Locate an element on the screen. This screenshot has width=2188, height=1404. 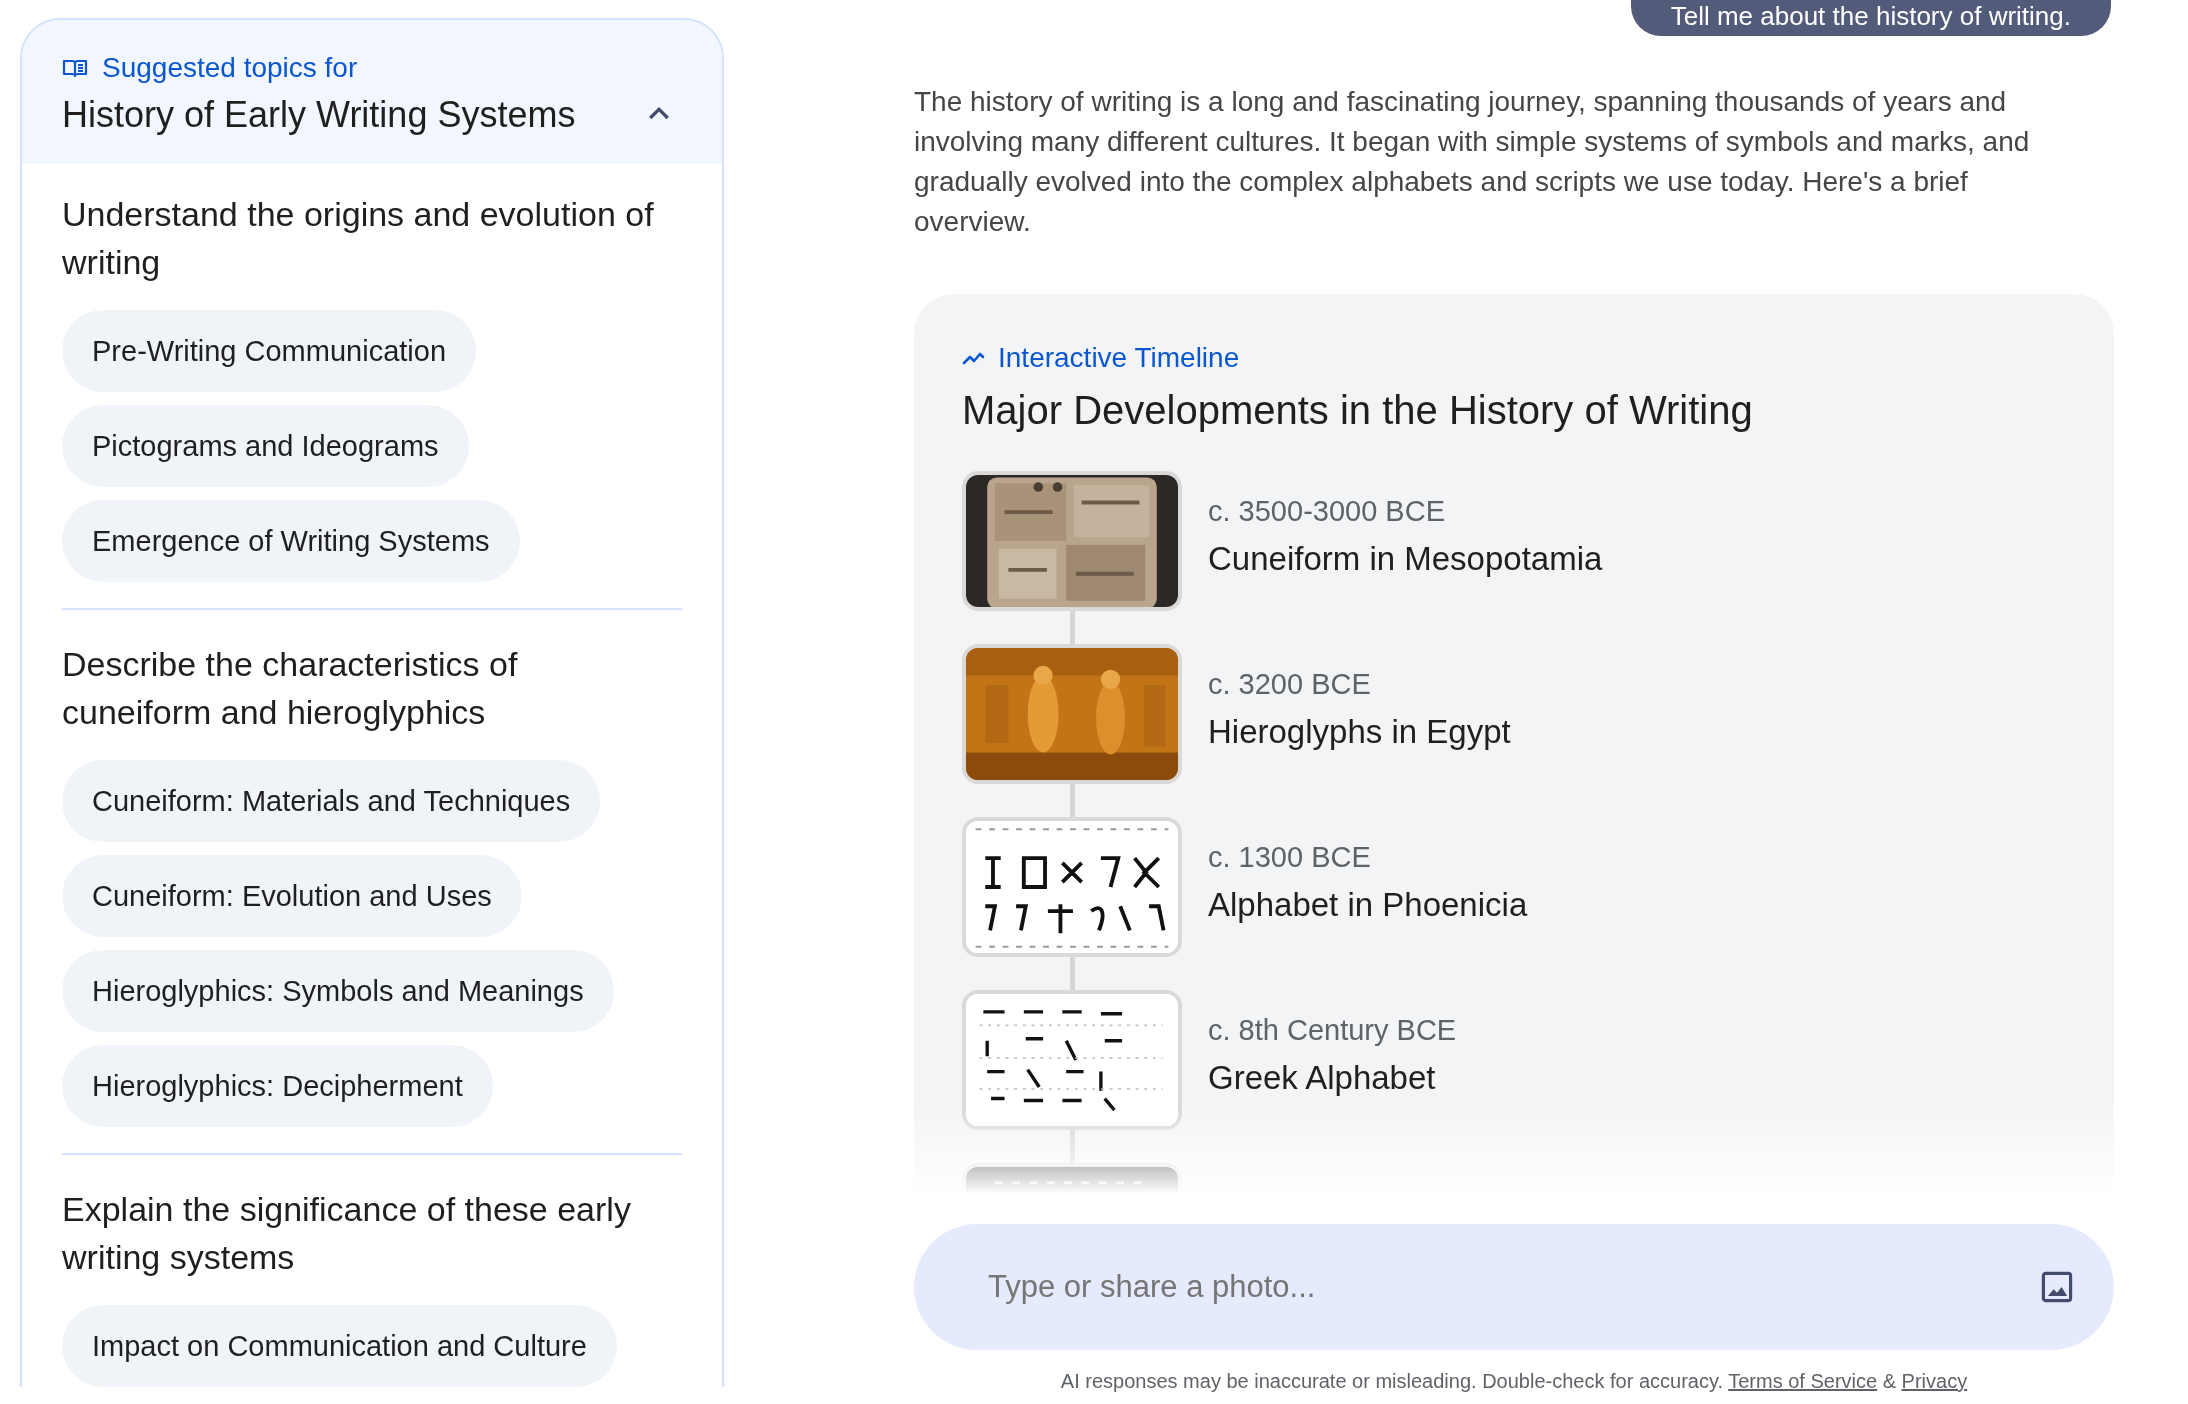
terms-link: Terms of Service is located at coordinates (1803, 1381).